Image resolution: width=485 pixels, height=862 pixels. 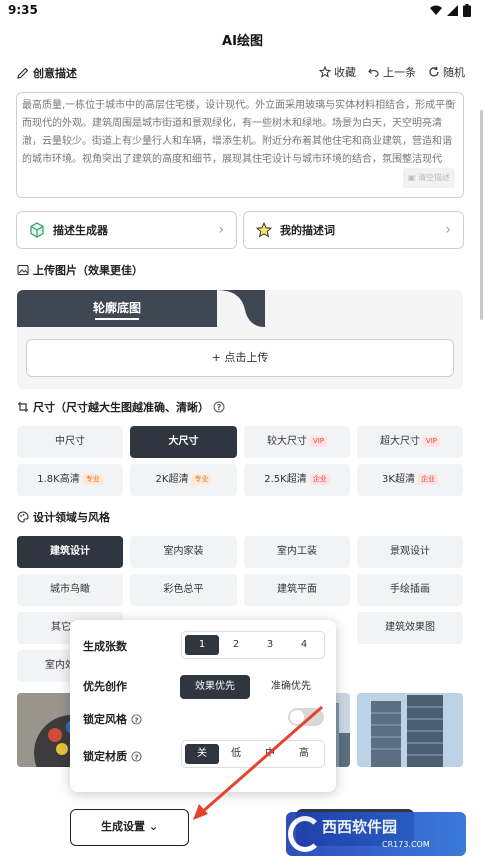 I want to click on lock-style-toggle, so click(x=306, y=717).